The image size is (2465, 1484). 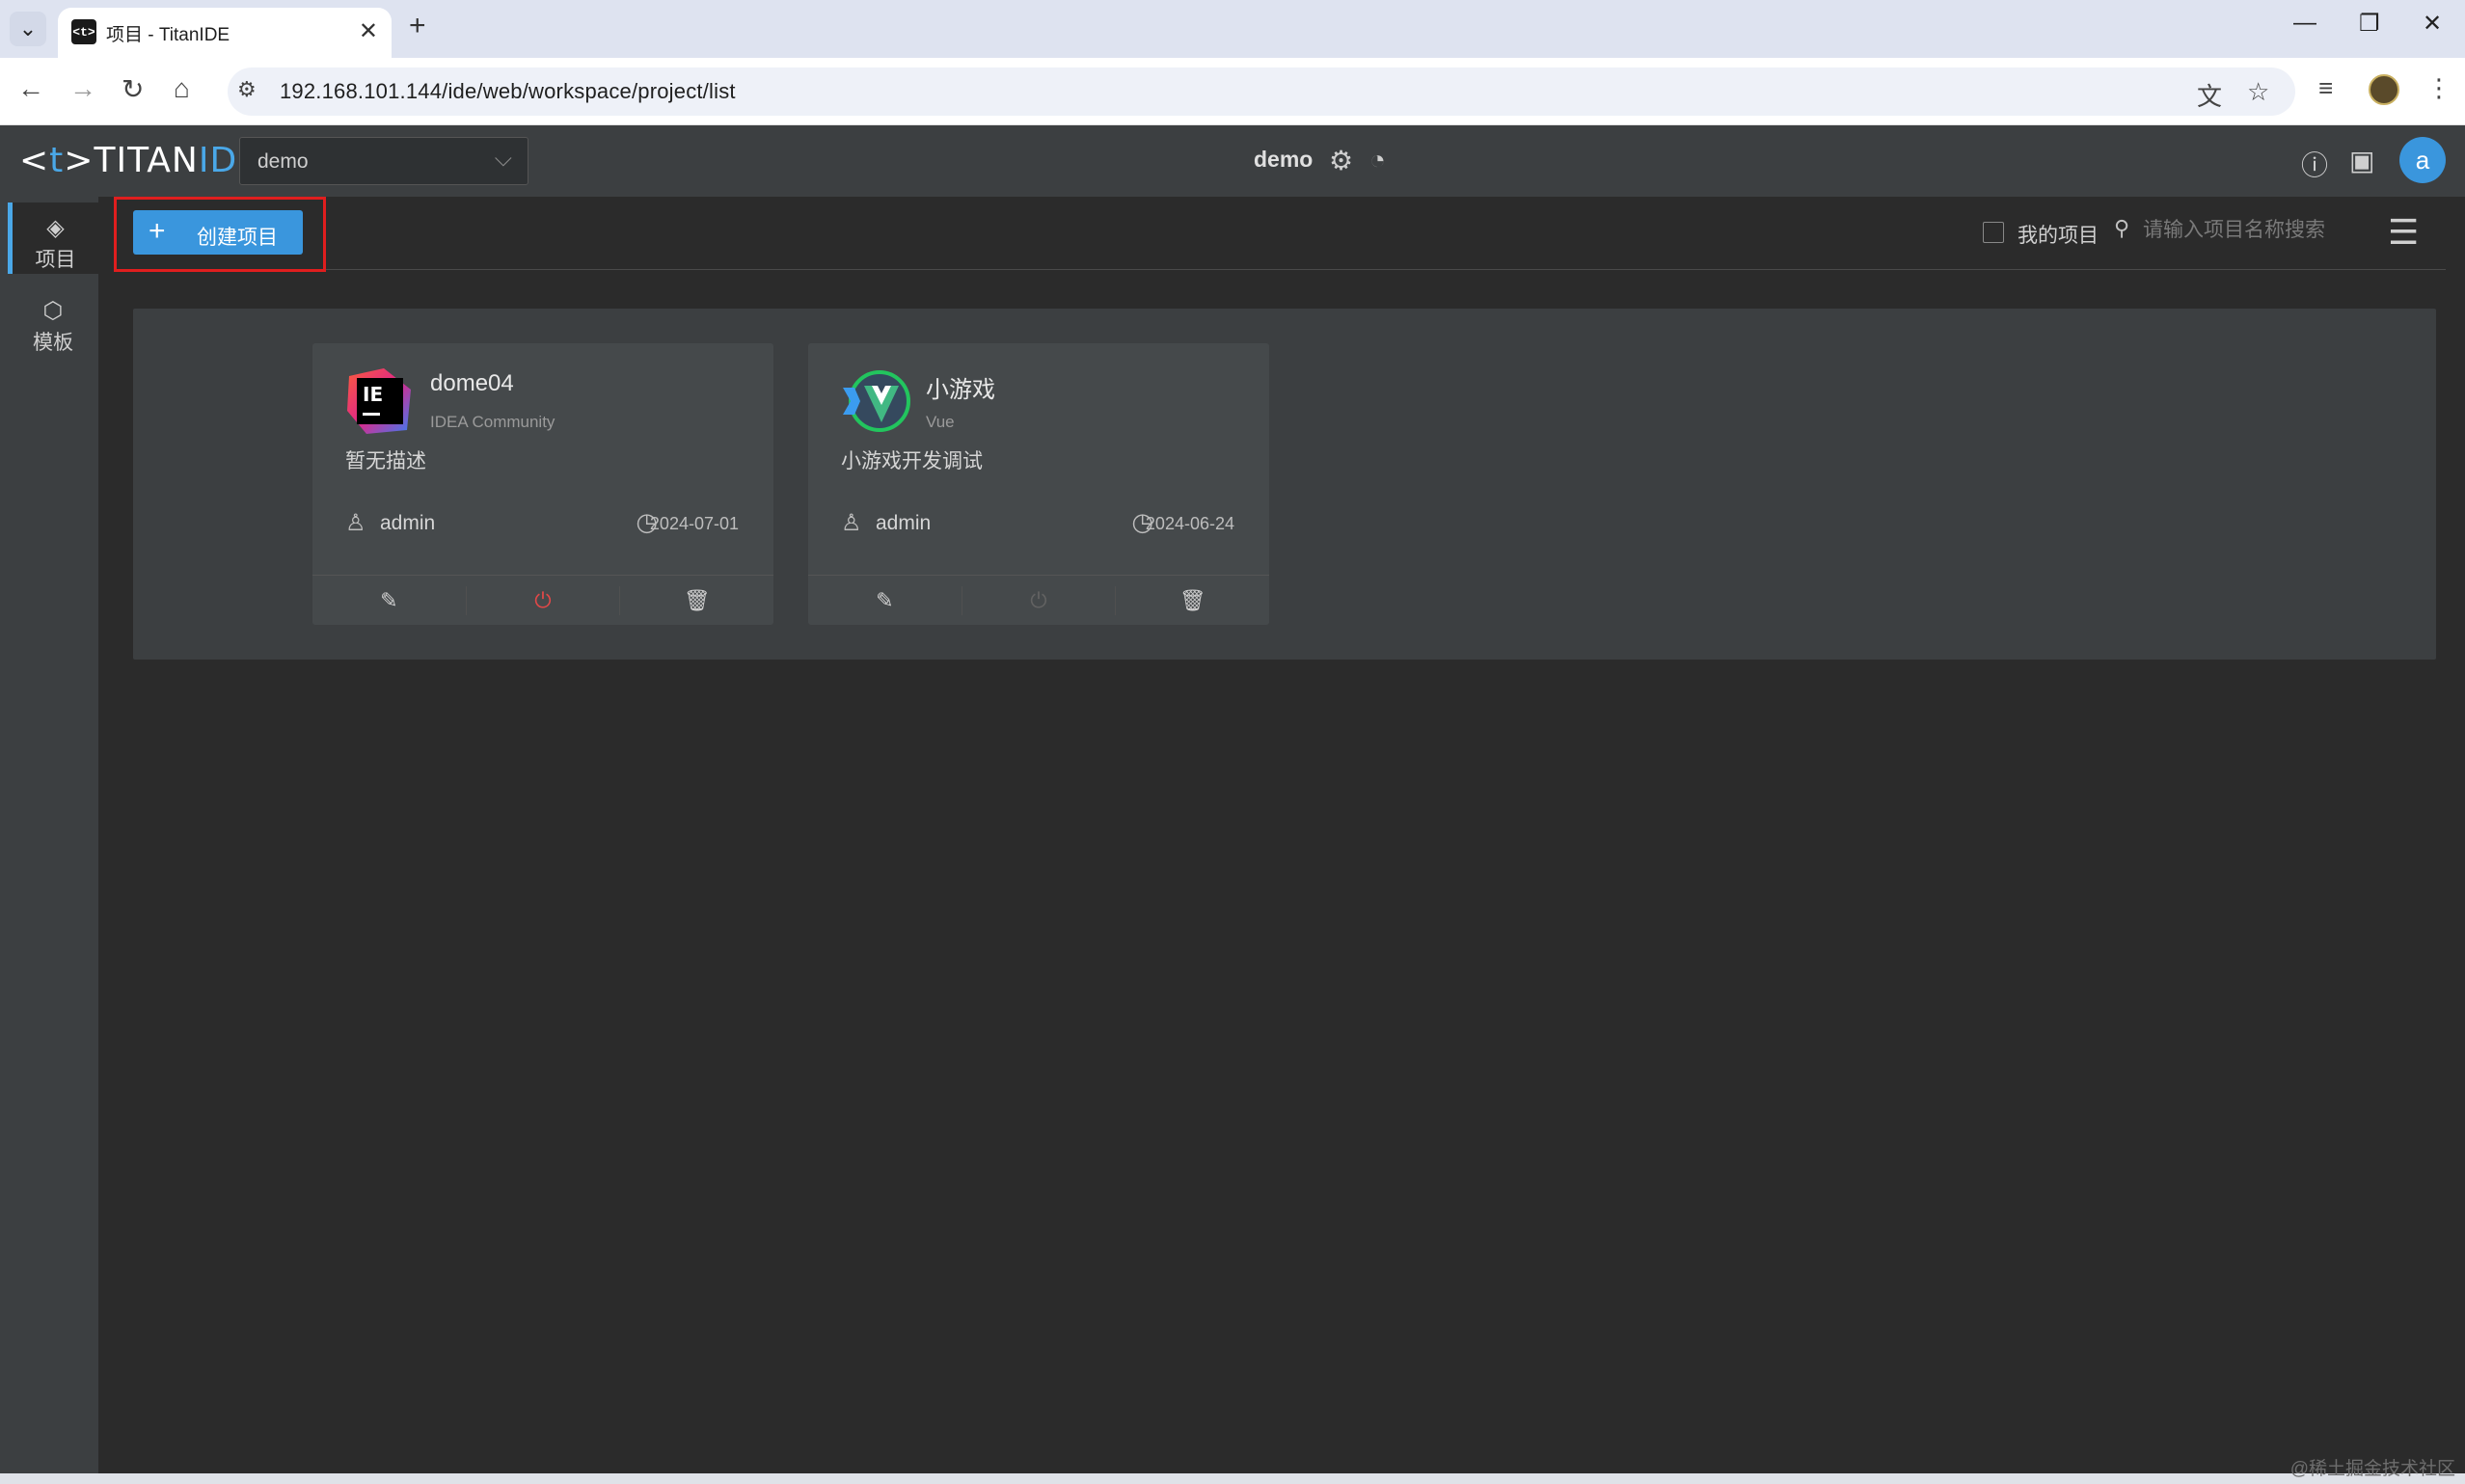 What do you see at coordinates (182, 88) in the screenshot?
I see `home-icon: ⌂` at bounding box center [182, 88].